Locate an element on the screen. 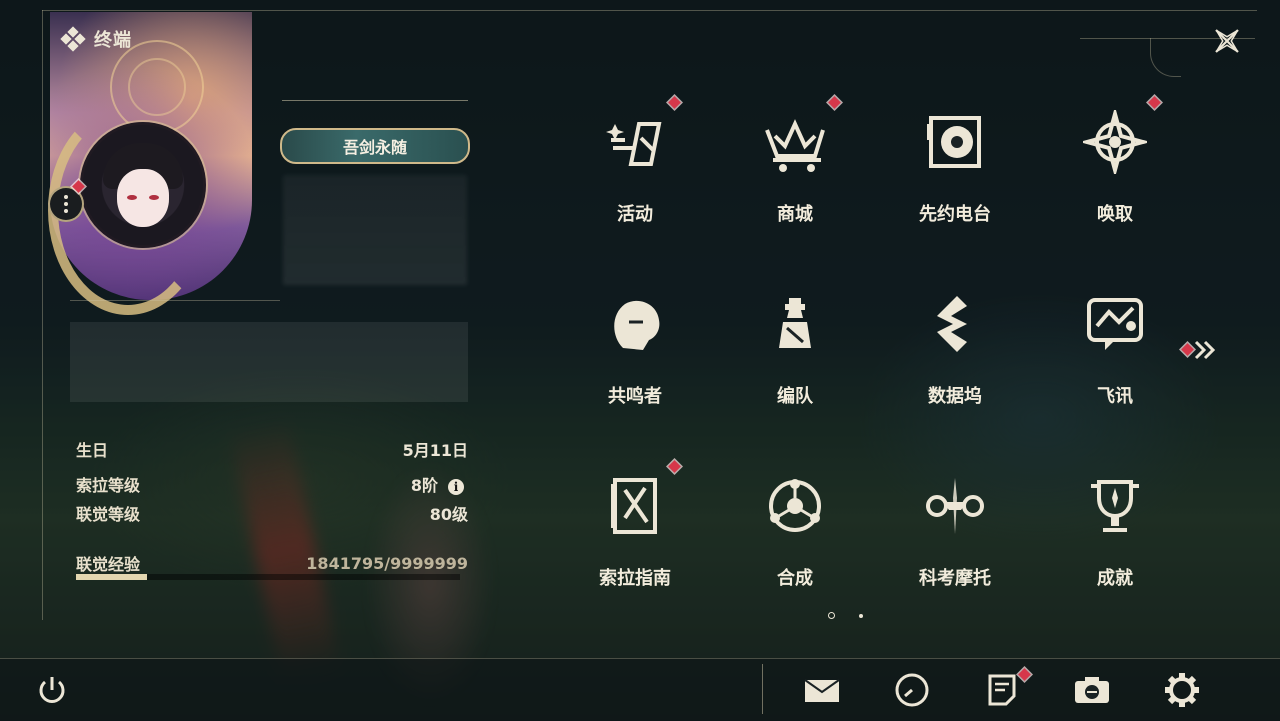  close-button is located at coordinates (1227, 41).